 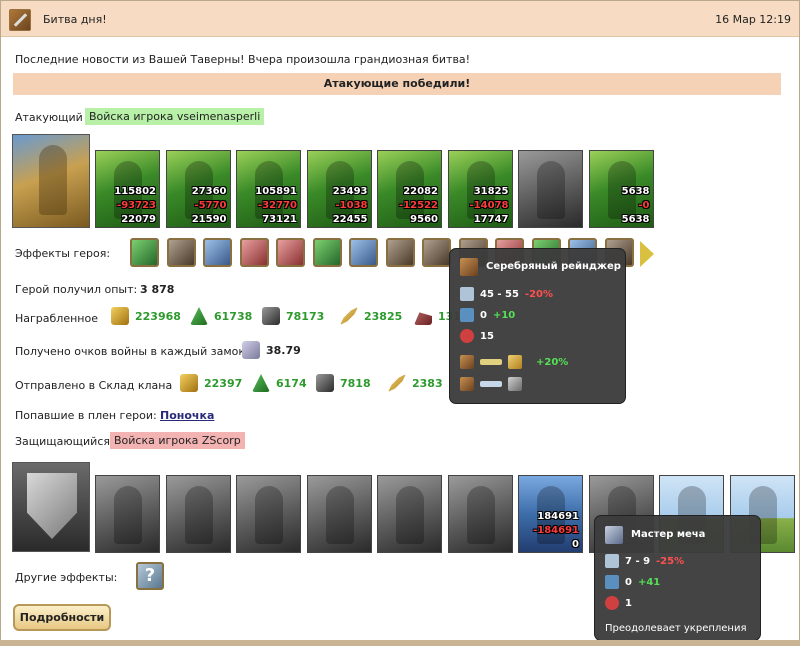 I want to click on tooltip-title: Мастер меча, so click(x=668, y=534).